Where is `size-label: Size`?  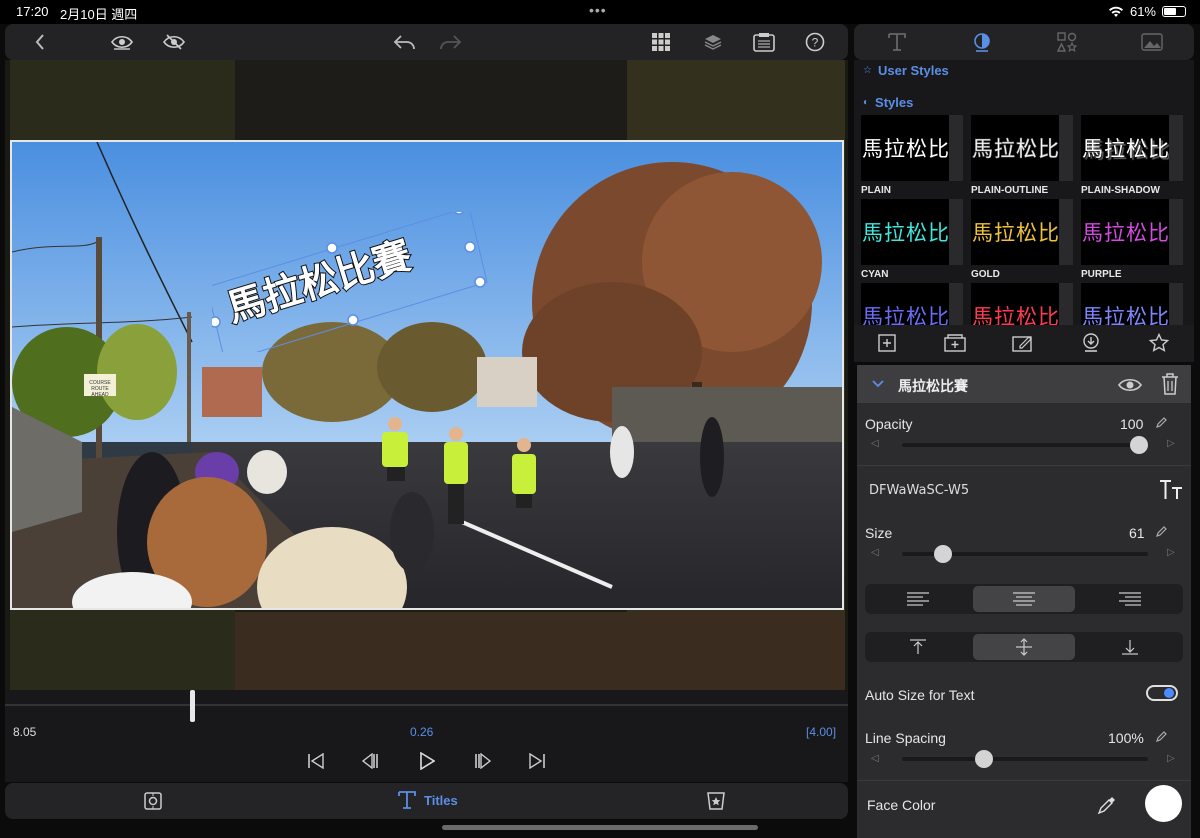
size-label: Size is located at coordinates (879, 533).